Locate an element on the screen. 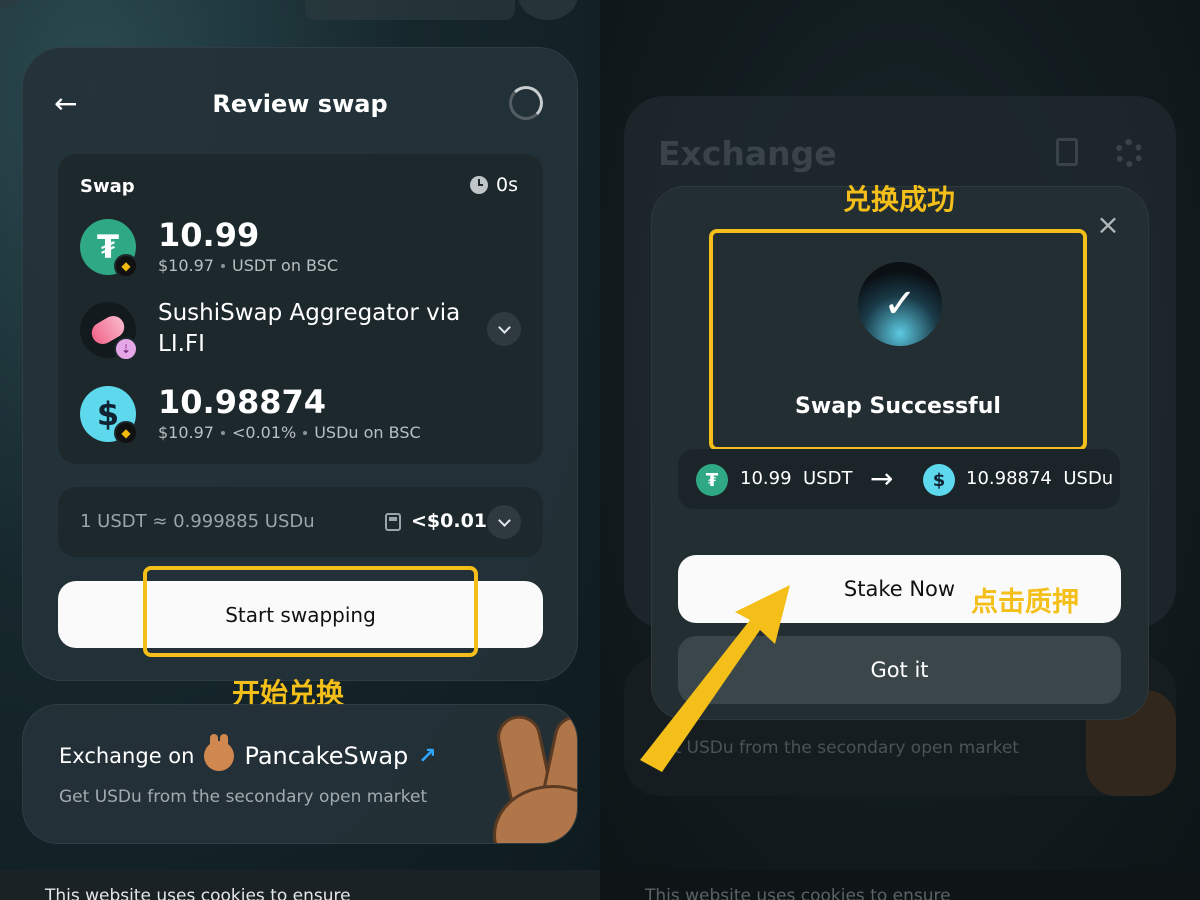 The height and width of the screenshot is (900, 1200). exchange-title: Exchange is located at coordinates (747, 153).